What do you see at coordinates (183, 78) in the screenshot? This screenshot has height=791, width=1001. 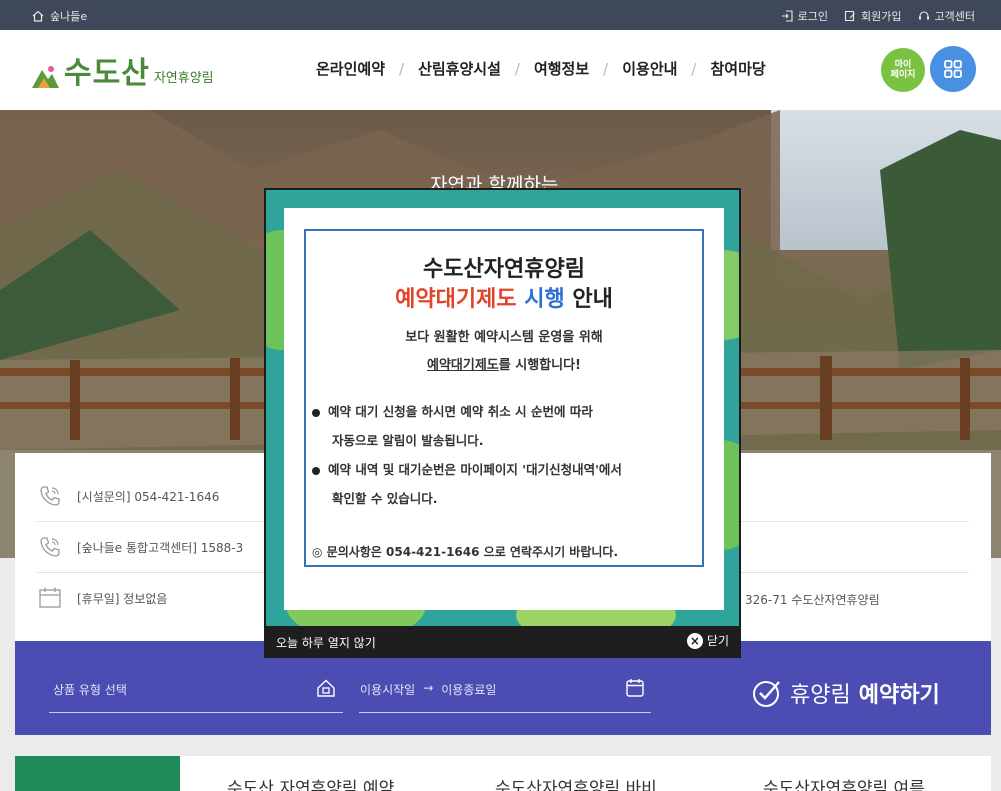 I see `logo-sub-text: 자연휴양림` at bounding box center [183, 78].